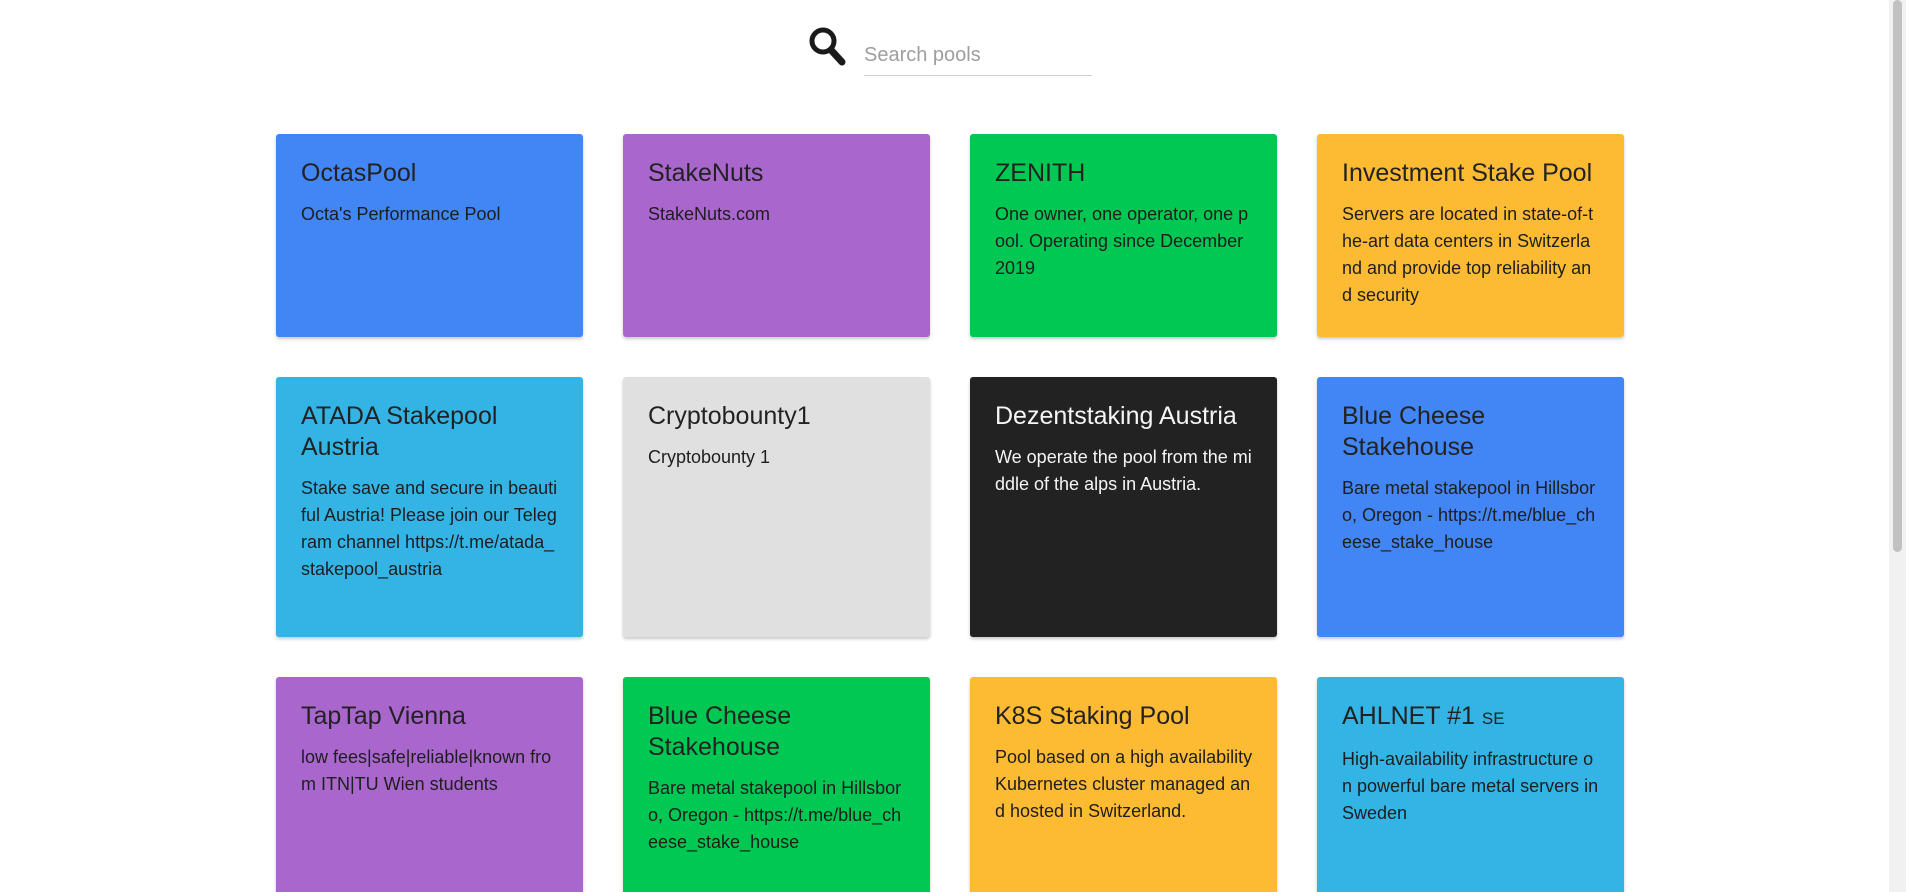  What do you see at coordinates (709, 457) in the screenshot?
I see `pool-description: Cryptobounty 1` at bounding box center [709, 457].